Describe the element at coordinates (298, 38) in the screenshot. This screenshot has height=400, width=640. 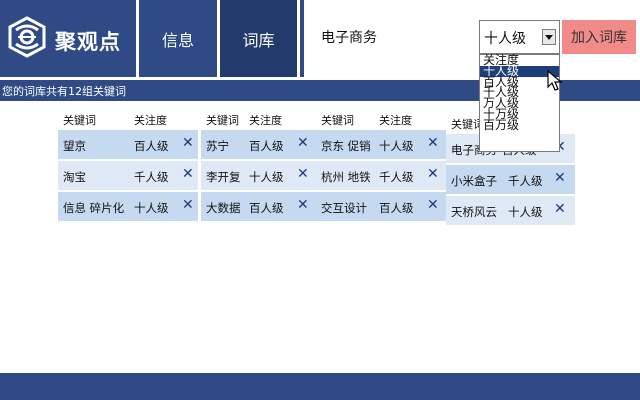
I see `nav-divider` at that location.